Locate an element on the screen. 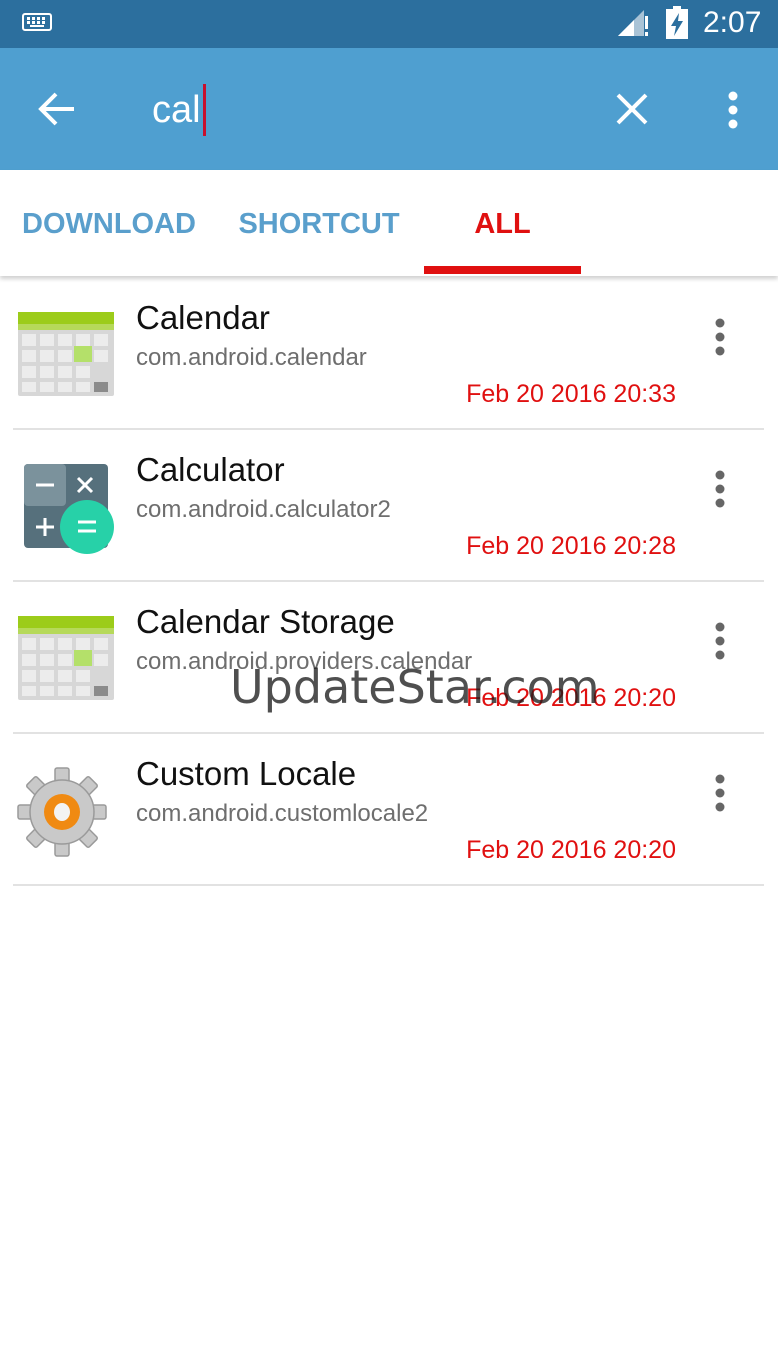 The width and height of the screenshot is (778, 1363). search-input: cal is located at coordinates (179, 110).